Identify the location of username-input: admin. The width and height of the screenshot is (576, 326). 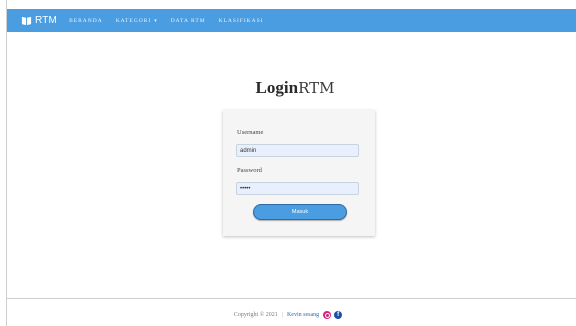
(297, 150).